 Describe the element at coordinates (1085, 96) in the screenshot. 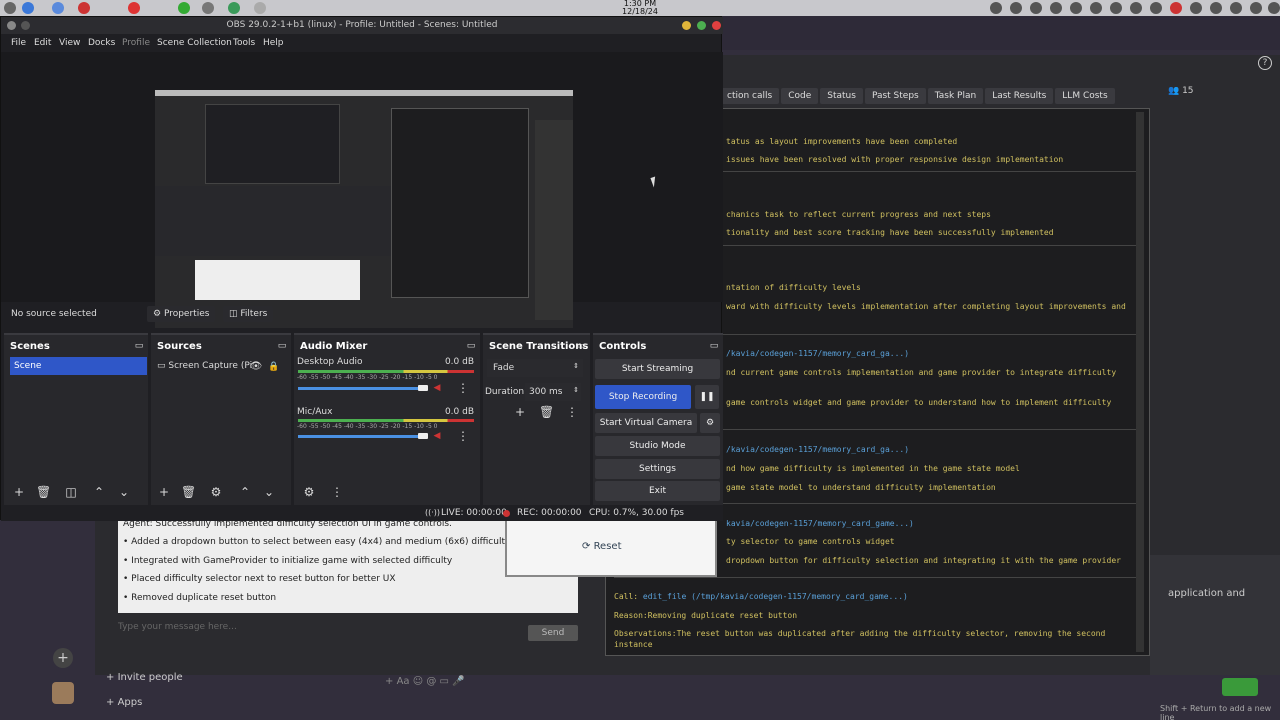

I see `tab-llm-costs: LLM Costs` at that location.